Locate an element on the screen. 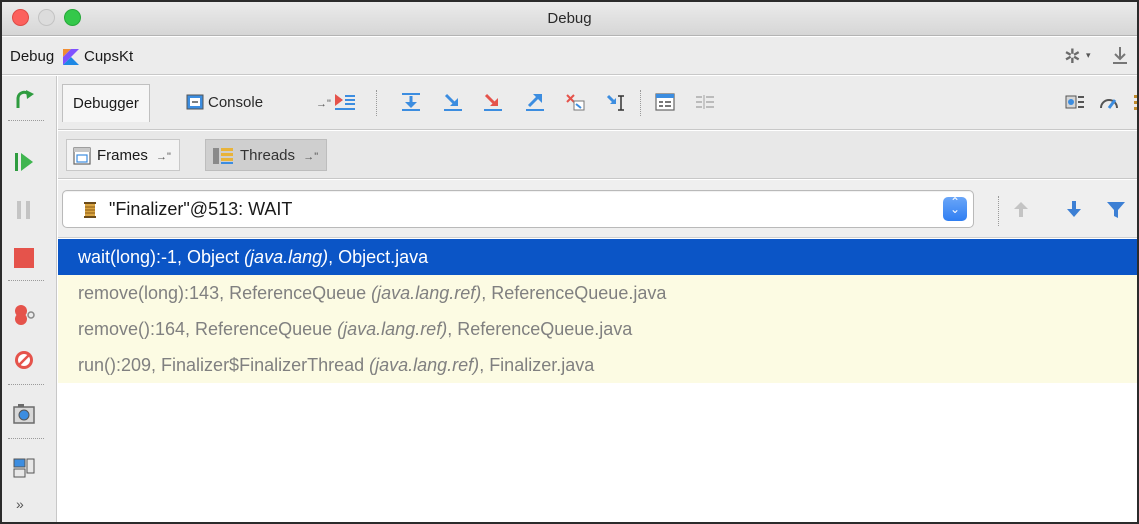 The height and width of the screenshot is (524, 1139). frame-method: remove():164, ReferenceQueue is located at coordinates (208, 329).